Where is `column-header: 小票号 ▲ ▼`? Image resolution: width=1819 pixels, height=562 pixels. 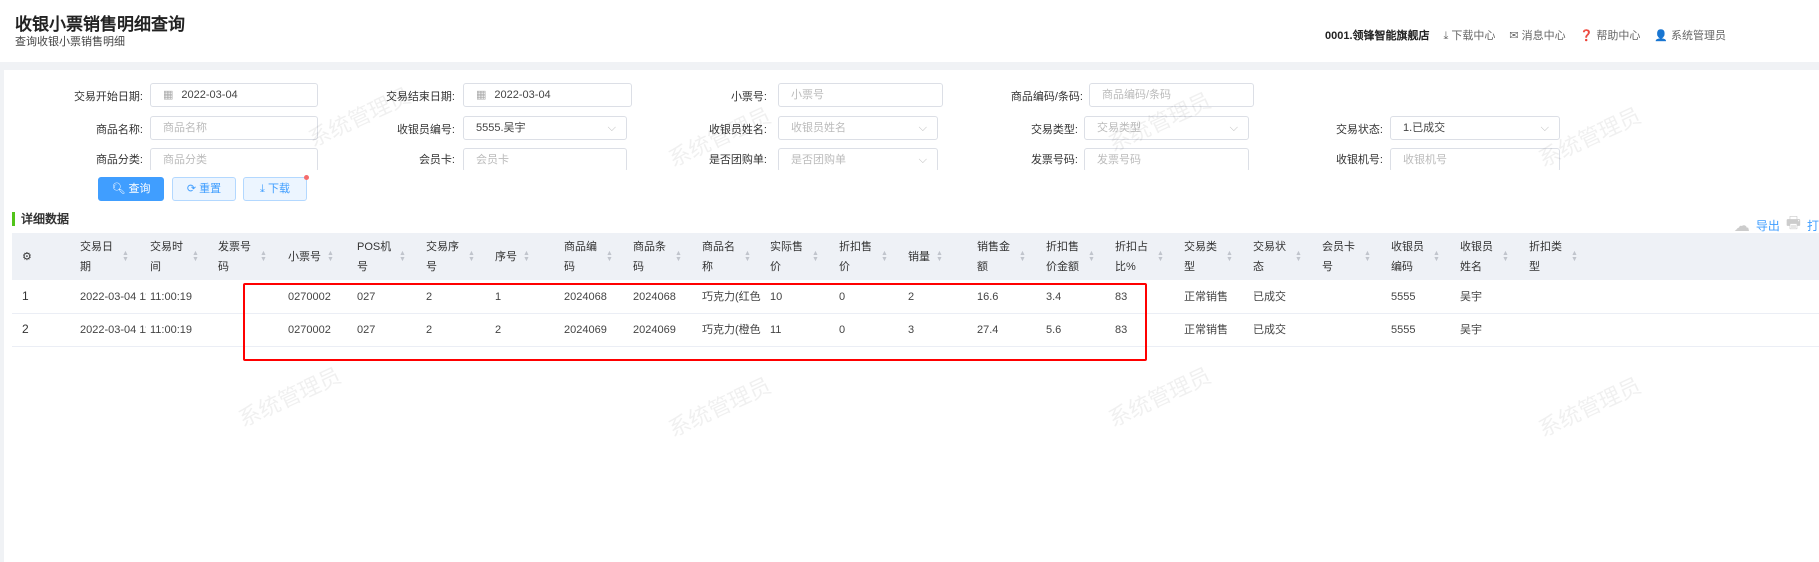 column-header: 小票号 ▲ ▼ is located at coordinates (311, 256).